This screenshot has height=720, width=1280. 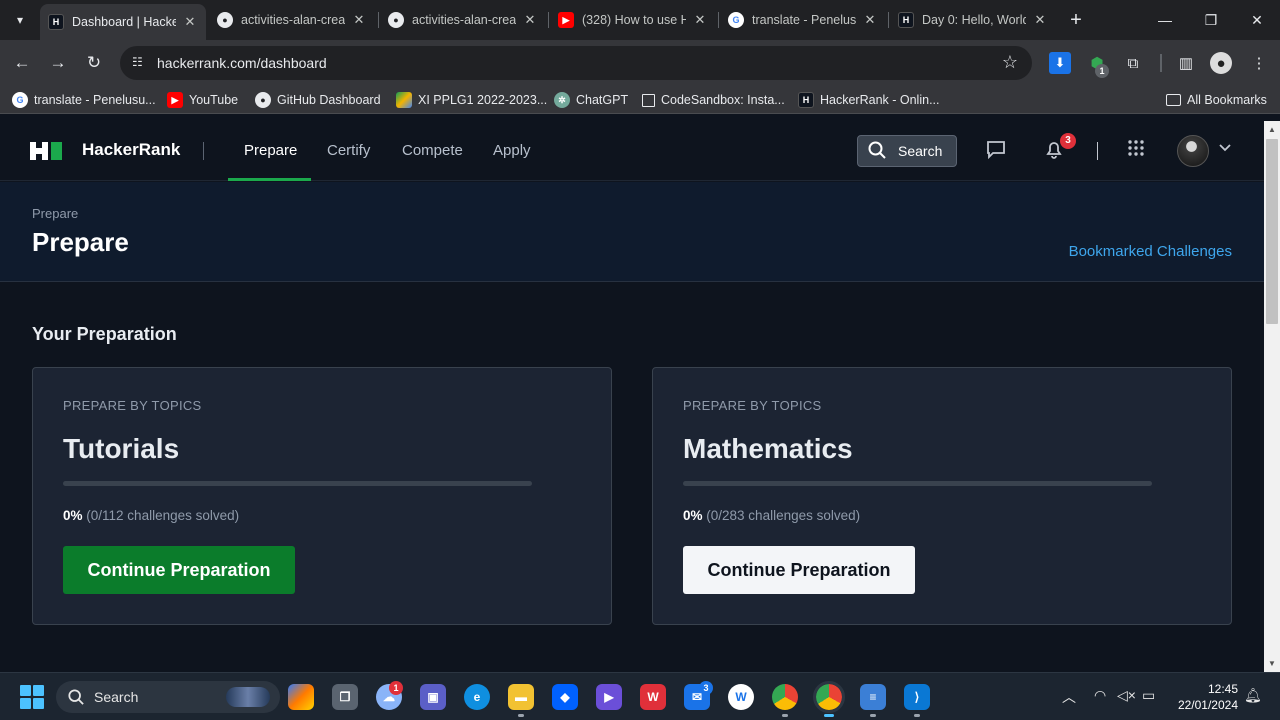 What do you see at coordinates (477, 697) in the screenshot?
I see `edge-icon: e` at bounding box center [477, 697].